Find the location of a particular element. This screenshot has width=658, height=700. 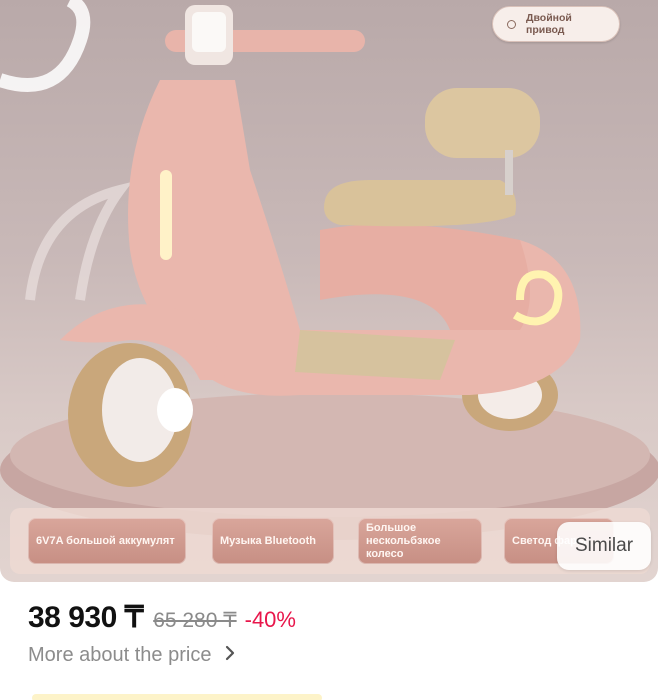

feature-wheel: Большое нескольбзкое колесо is located at coordinates (420, 541).